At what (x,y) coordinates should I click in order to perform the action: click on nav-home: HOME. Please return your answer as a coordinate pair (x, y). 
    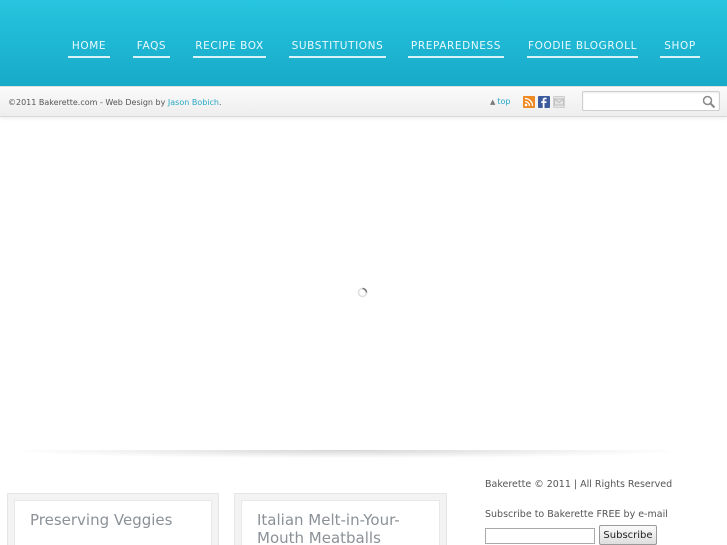
    Looking at the image, I should click on (89, 48).